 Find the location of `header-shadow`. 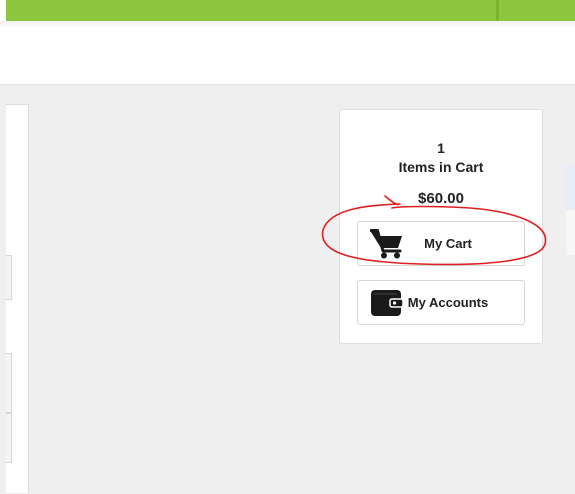

header-shadow is located at coordinates (287, 25).